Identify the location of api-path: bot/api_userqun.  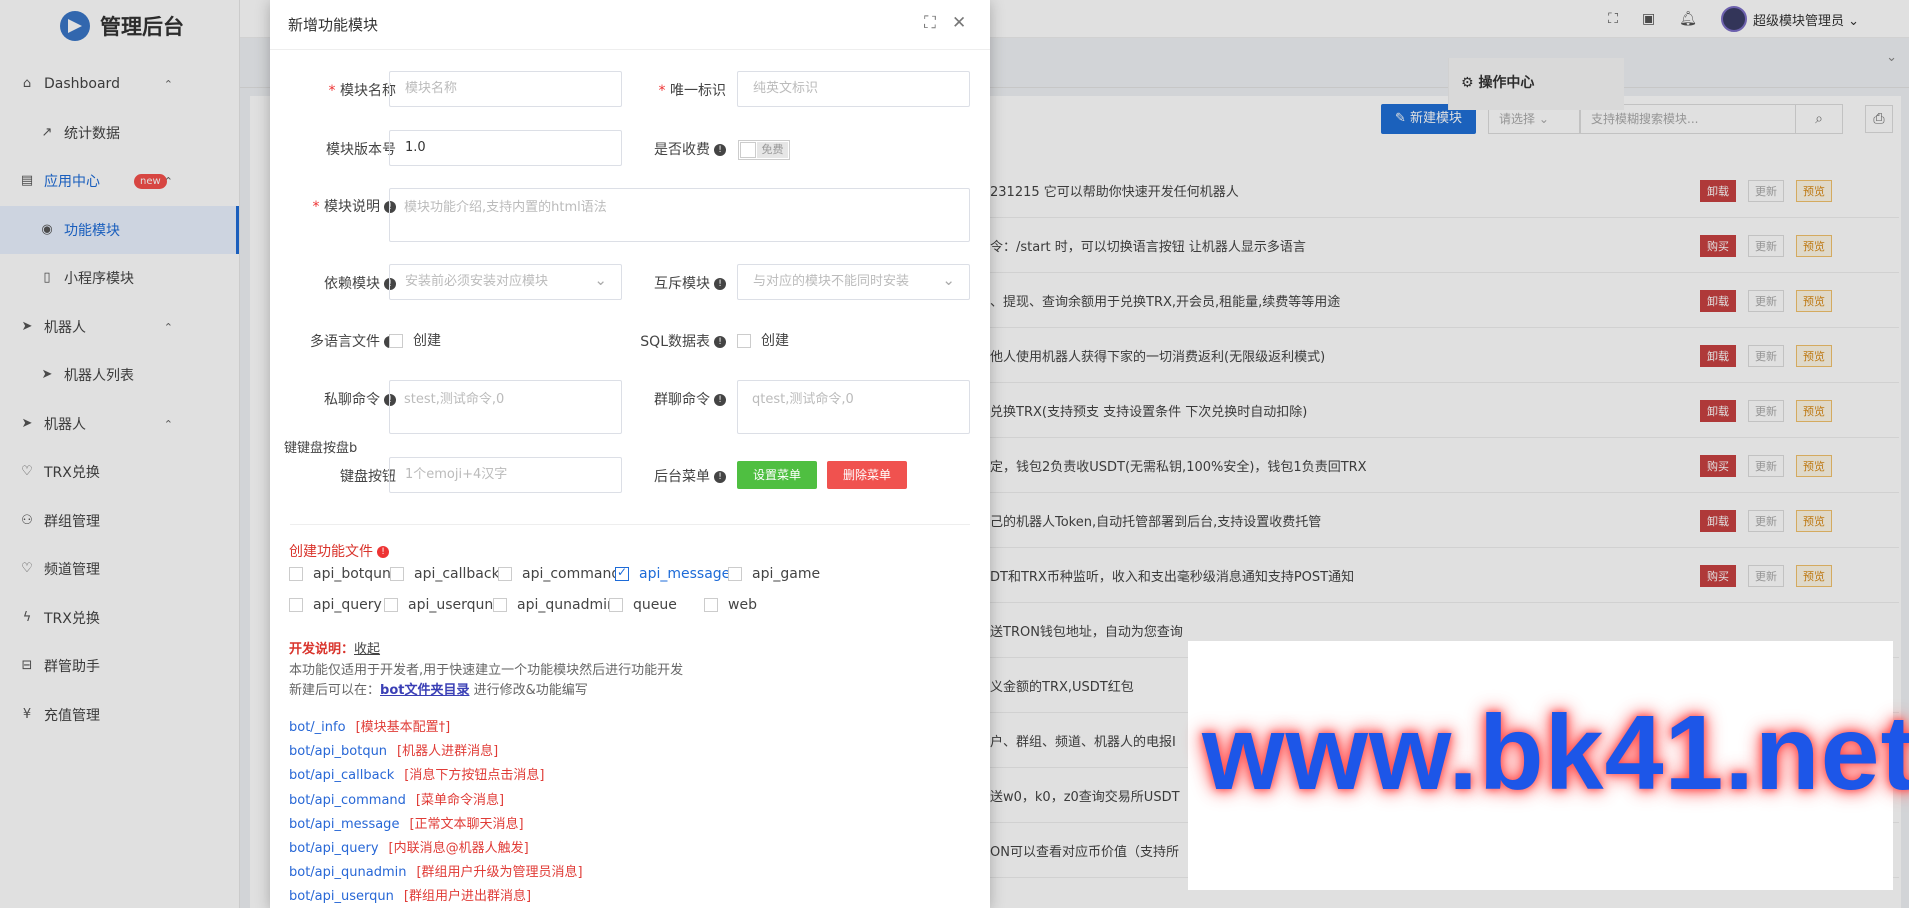
(341, 897).